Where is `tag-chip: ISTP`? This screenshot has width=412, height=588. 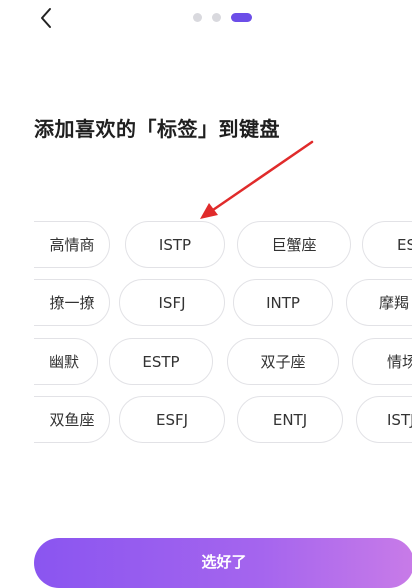
tag-chip: ISTP is located at coordinates (175, 244).